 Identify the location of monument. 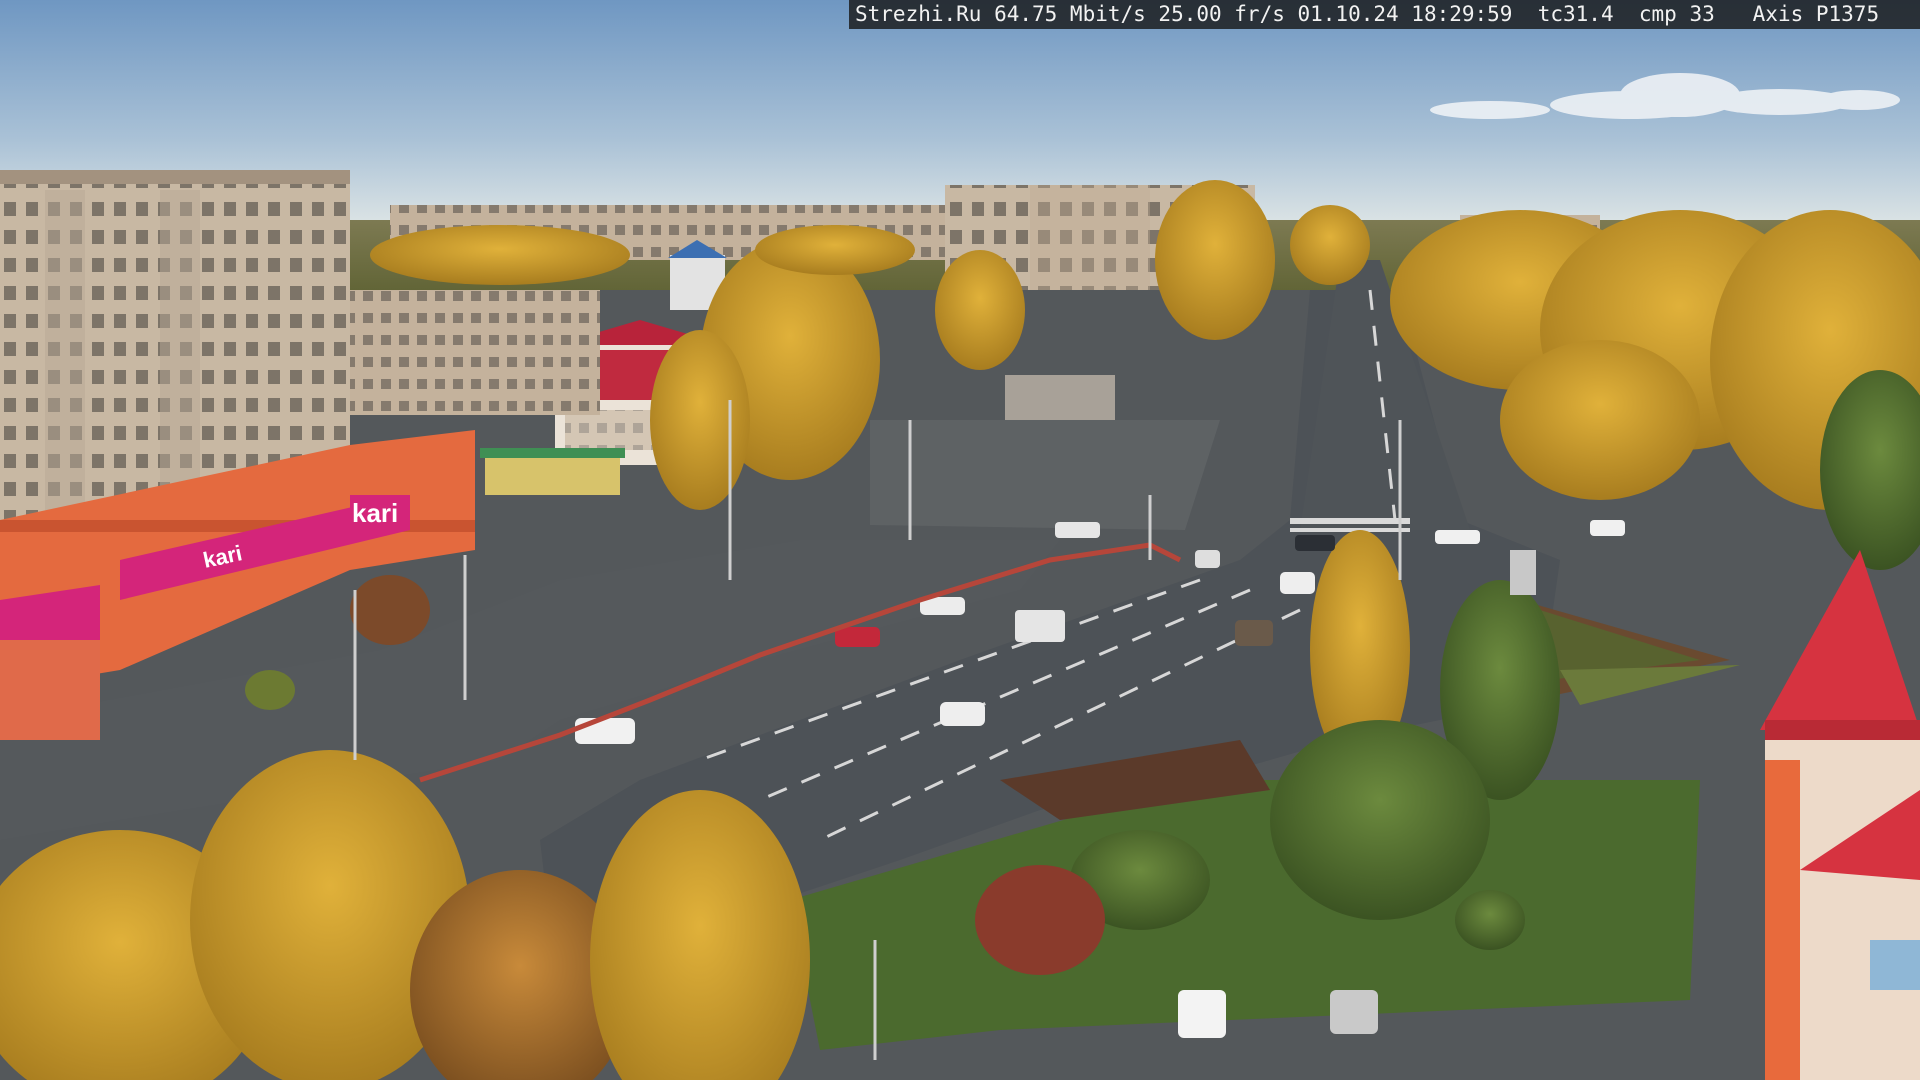
(1523, 572).